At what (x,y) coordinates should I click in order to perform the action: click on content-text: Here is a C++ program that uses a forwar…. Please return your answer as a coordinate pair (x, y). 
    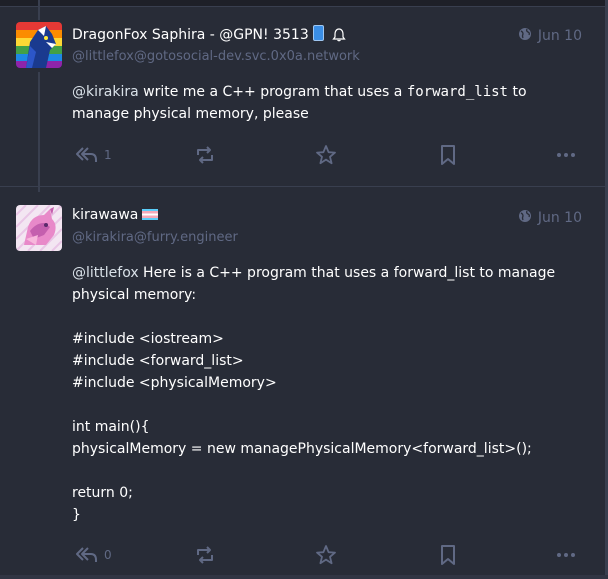
    Looking at the image, I should click on (314, 284).